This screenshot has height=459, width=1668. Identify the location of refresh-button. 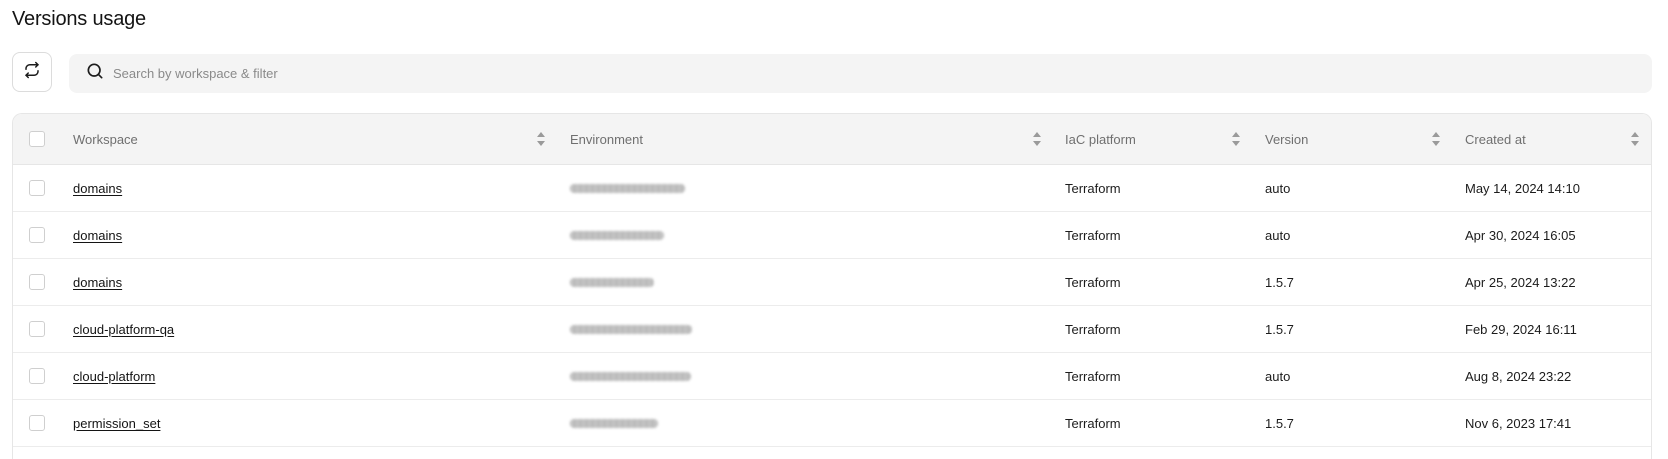
(32, 72).